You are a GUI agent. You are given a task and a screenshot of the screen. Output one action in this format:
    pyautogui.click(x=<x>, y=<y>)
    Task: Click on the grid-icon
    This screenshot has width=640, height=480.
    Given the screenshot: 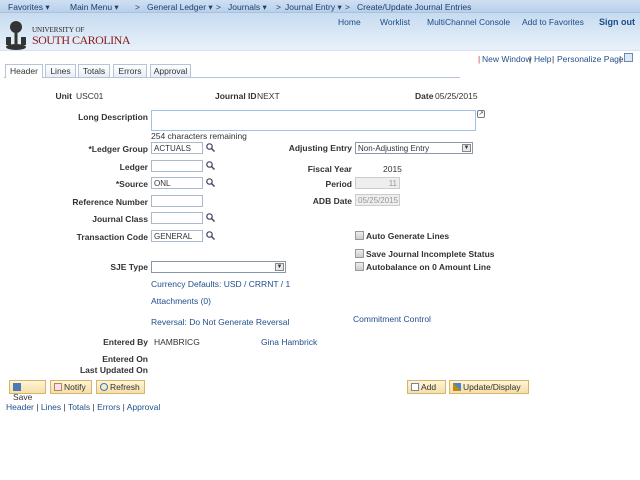 What is the action you would take?
    pyautogui.click(x=628, y=57)
    